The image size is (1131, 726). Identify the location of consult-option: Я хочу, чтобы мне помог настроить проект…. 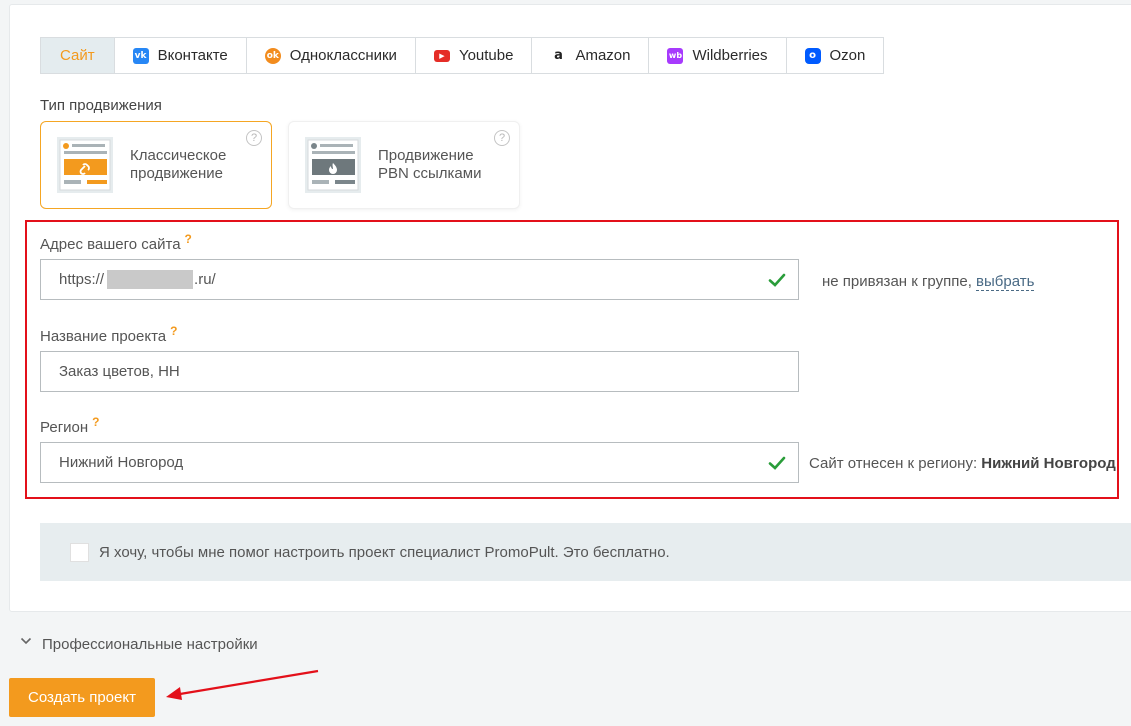
(585, 552).